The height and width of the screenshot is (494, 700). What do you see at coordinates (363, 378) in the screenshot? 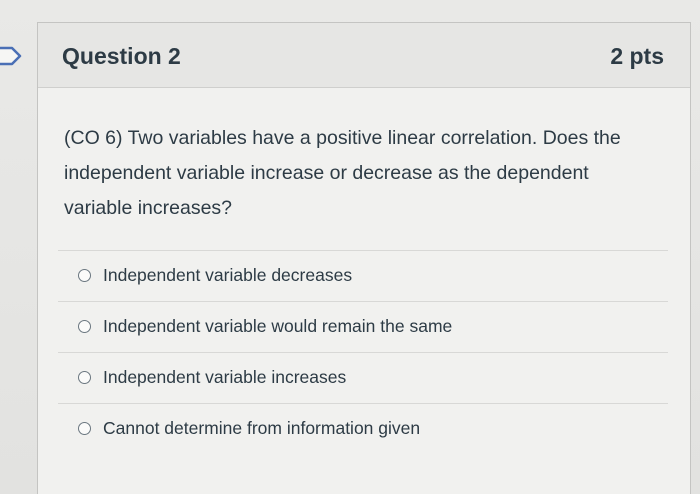
I see `answer-option-3: Independent variable increases` at bounding box center [363, 378].